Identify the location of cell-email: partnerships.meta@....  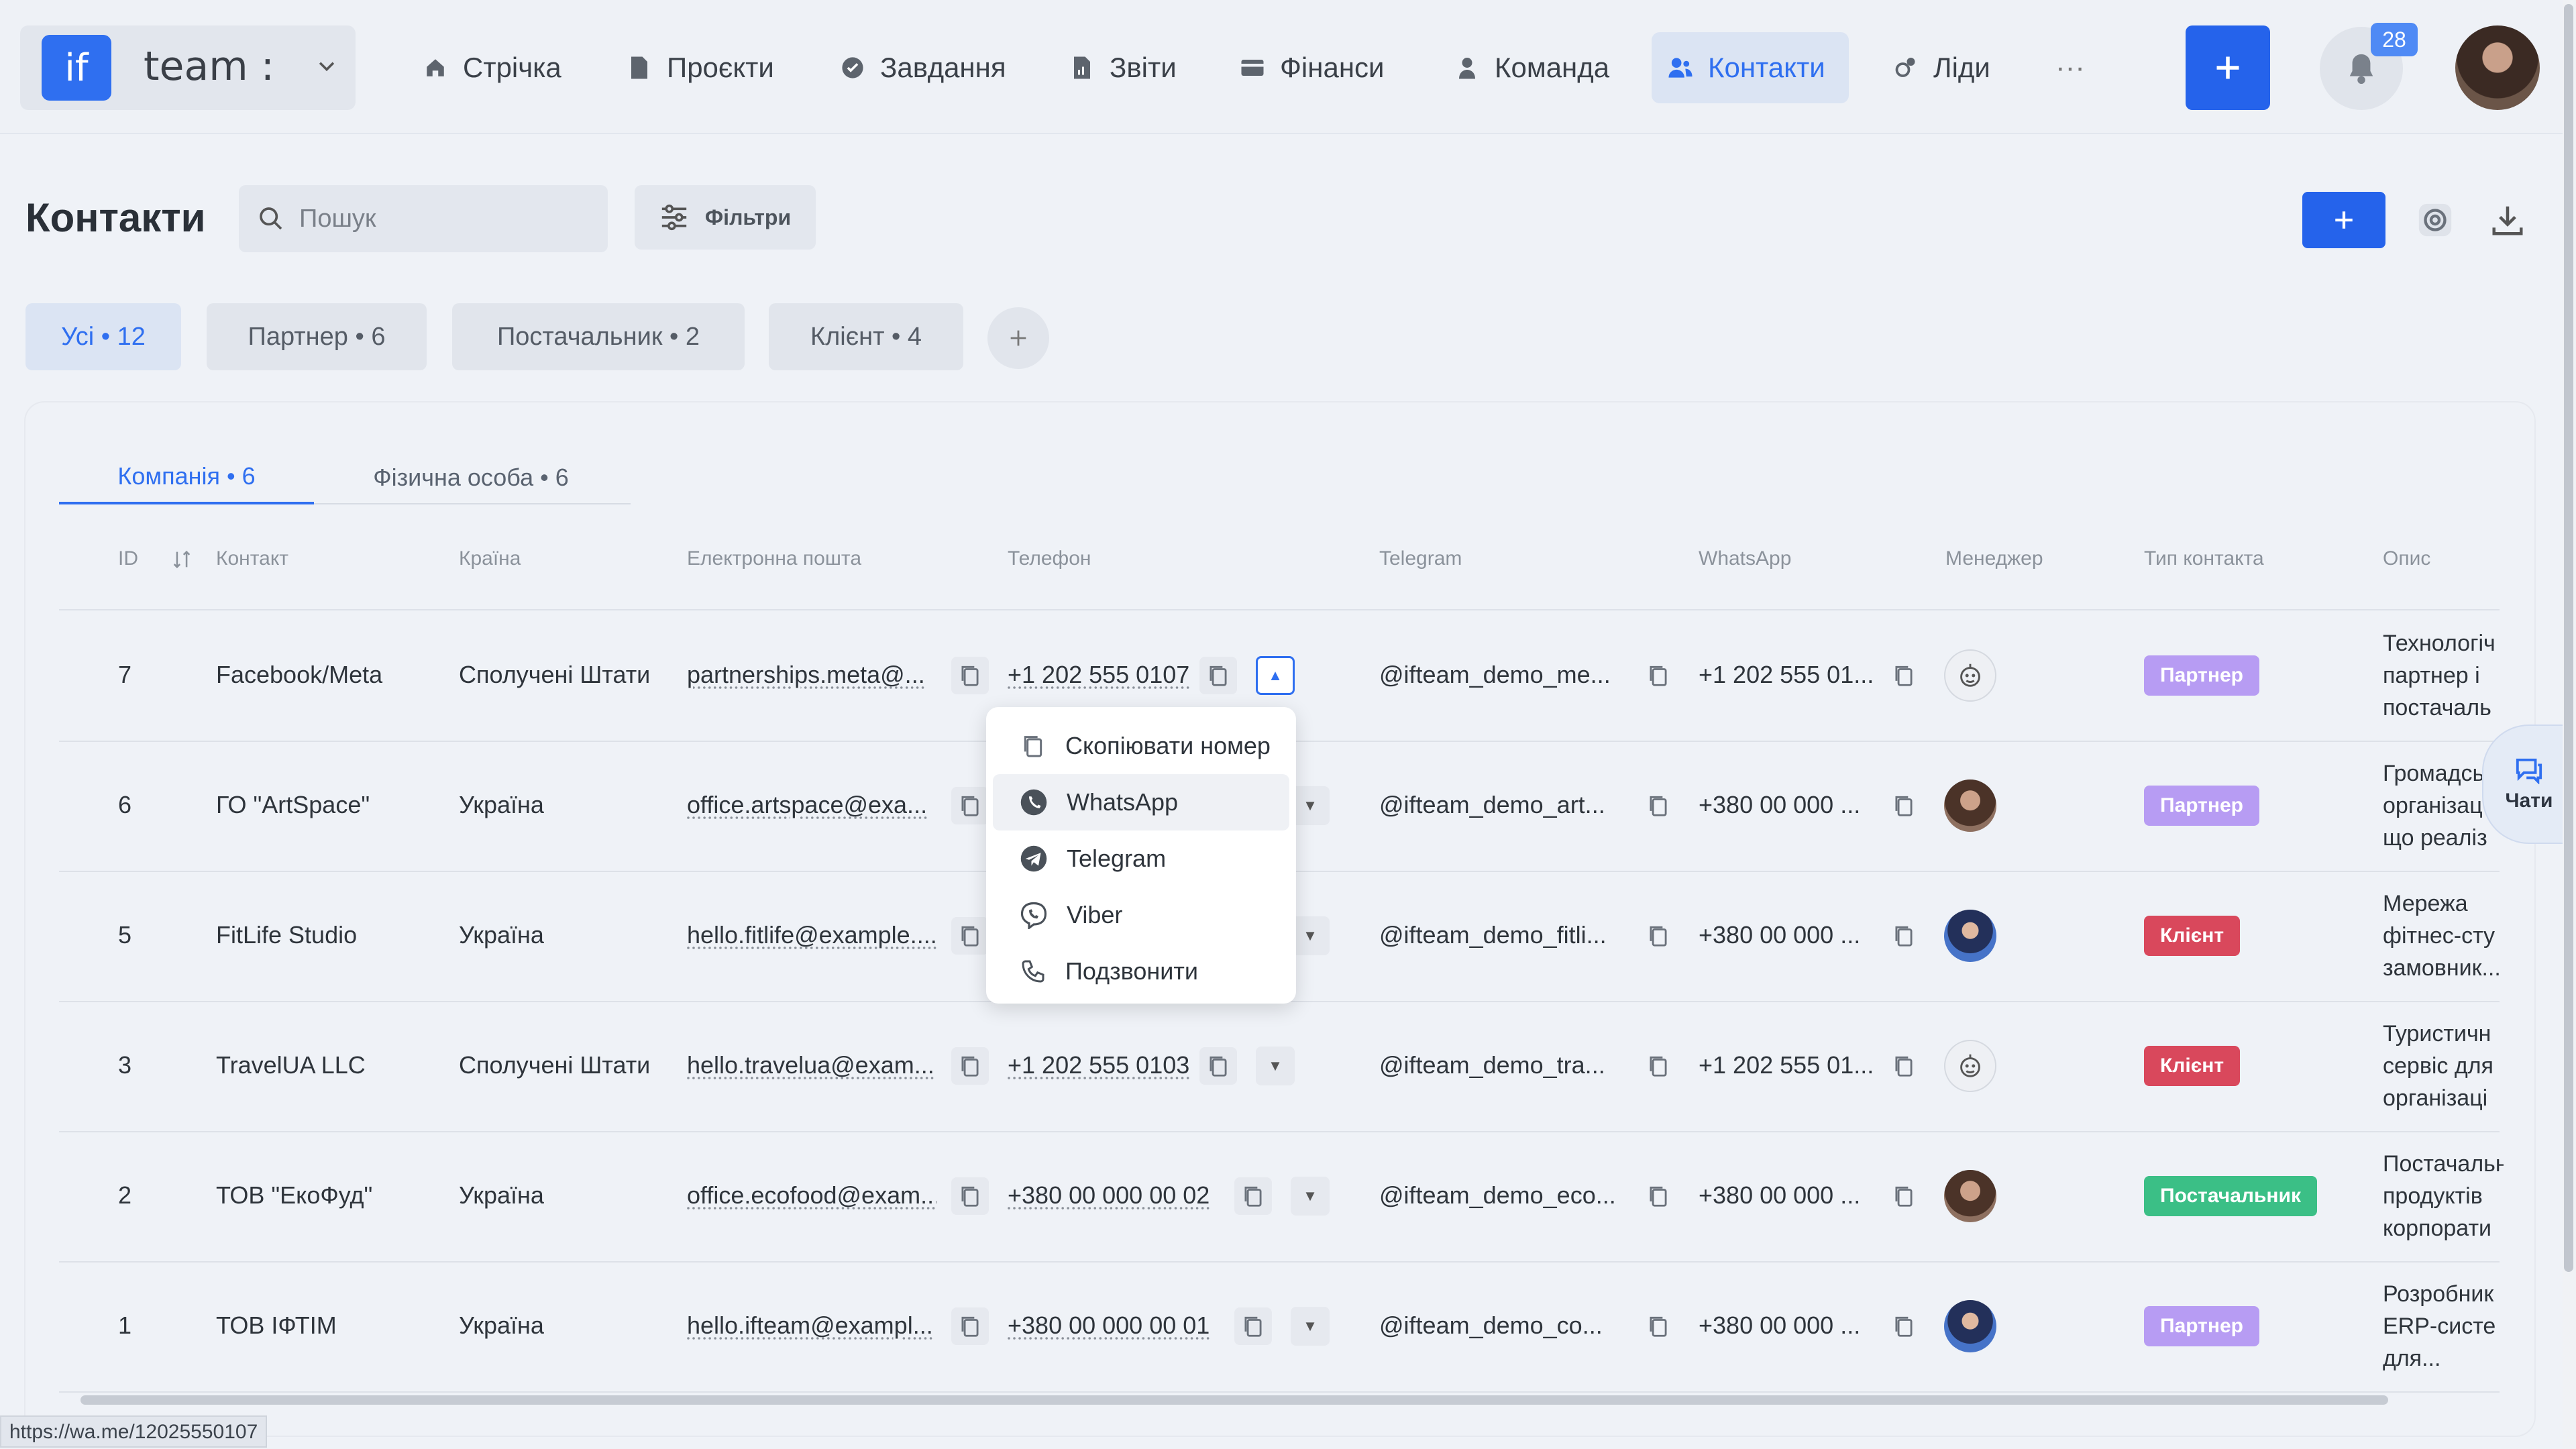
(811, 675).